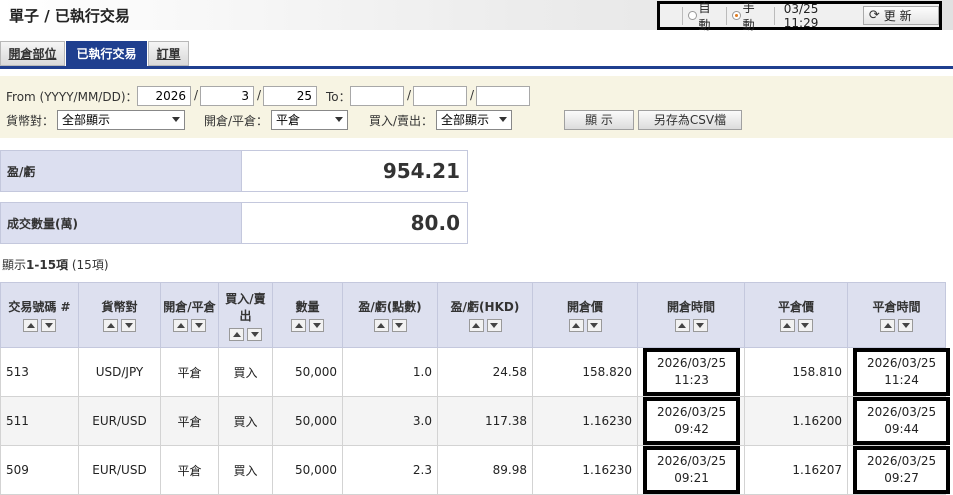  What do you see at coordinates (901, 15) in the screenshot?
I see `refresh-button: ⟳ 更 新` at bounding box center [901, 15].